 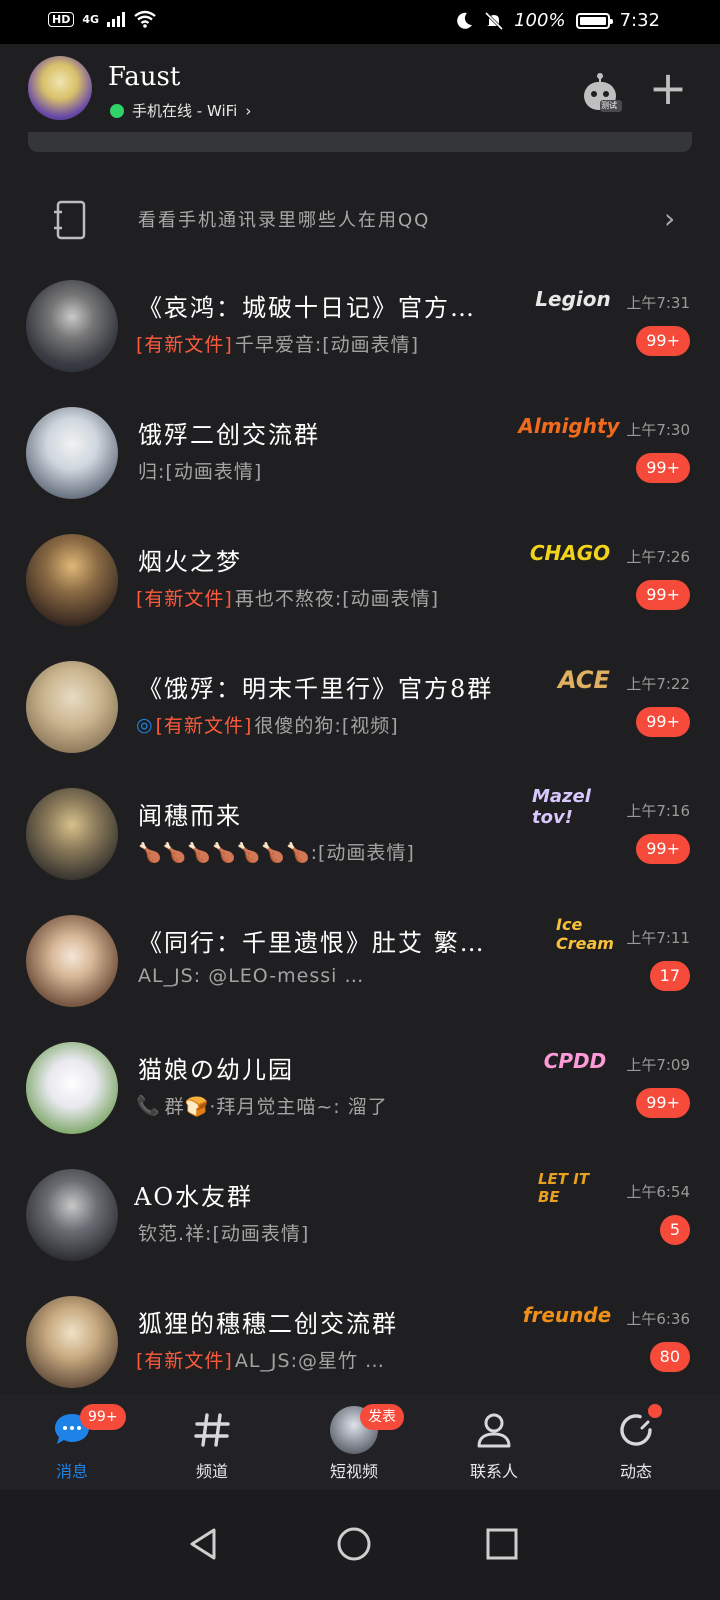 What do you see at coordinates (573, 299) in the screenshot?
I see `level-brand-badge: Legion` at bounding box center [573, 299].